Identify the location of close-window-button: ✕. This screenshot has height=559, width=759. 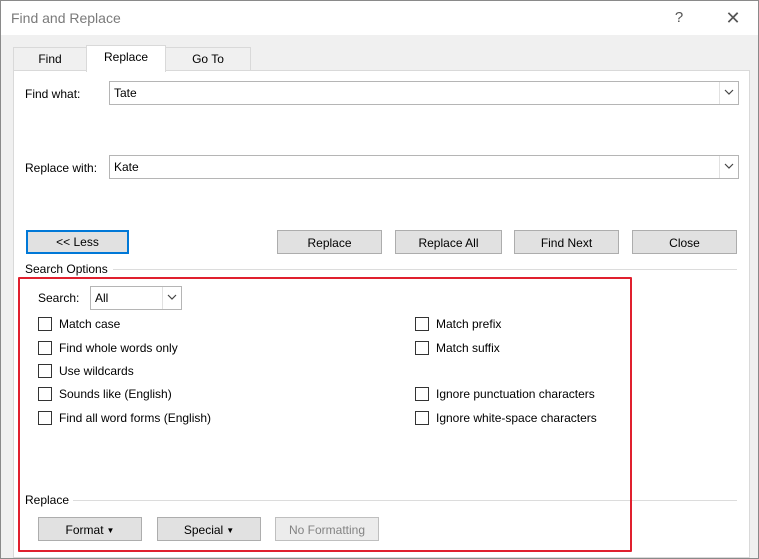
(733, 18).